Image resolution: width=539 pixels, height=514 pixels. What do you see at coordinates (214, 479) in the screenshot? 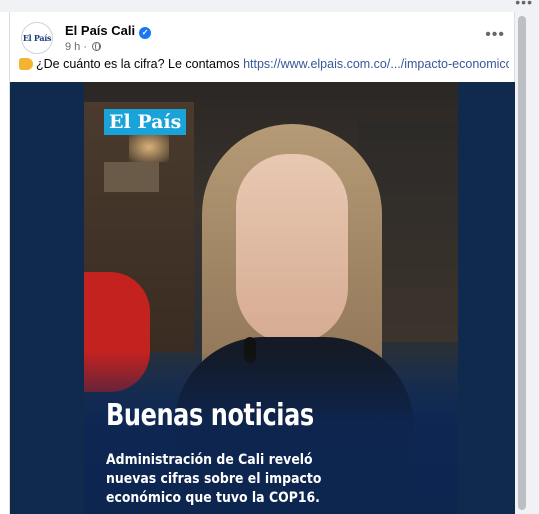
I see `image-subtitle-line: nuevas cifras sobre el impacto` at bounding box center [214, 479].